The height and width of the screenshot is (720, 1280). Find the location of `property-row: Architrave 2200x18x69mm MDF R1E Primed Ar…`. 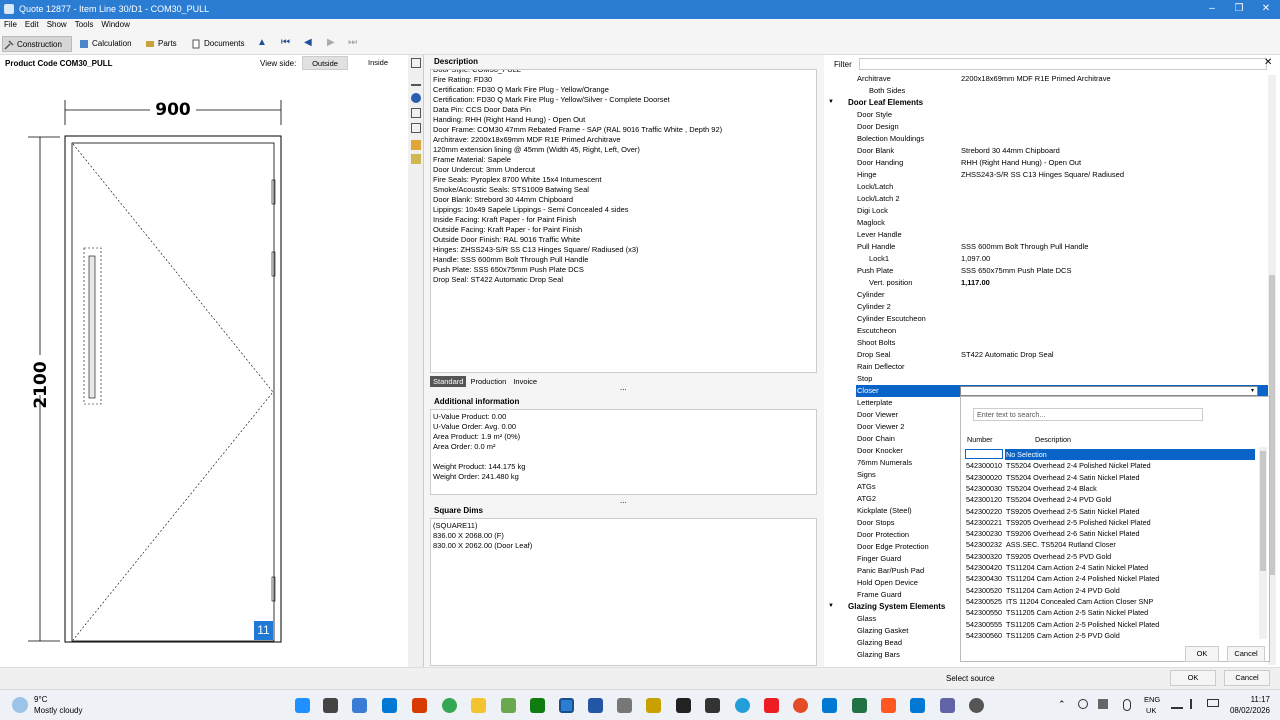

property-row: Architrave 2200x18x69mm MDF R1E Primed Ar… is located at coordinates (1064, 79).